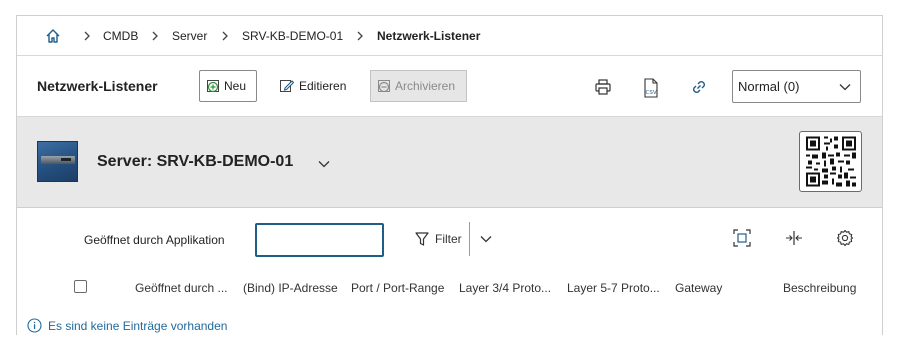 This screenshot has width=899, height=352. I want to click on filter-field-label: Geöffnet durch Applikation, so click(154, 240).